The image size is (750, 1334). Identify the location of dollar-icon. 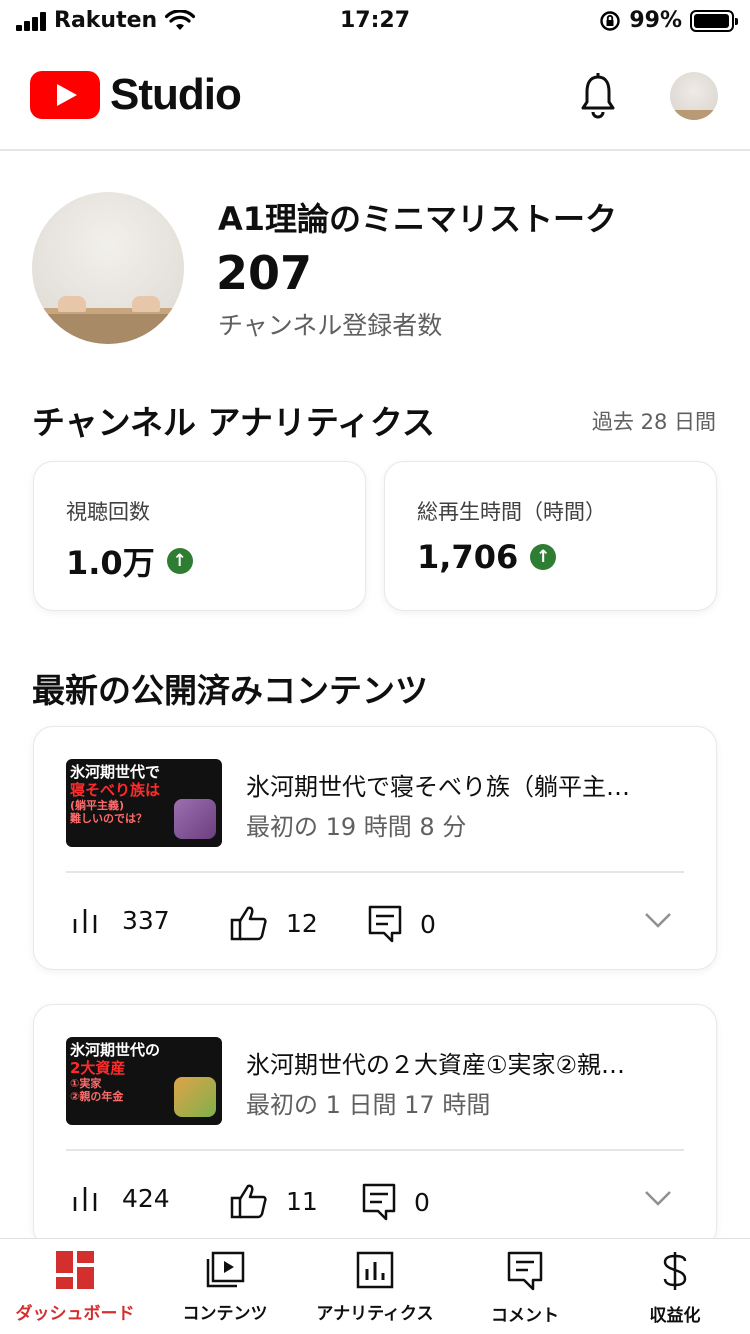
(675, 1271).